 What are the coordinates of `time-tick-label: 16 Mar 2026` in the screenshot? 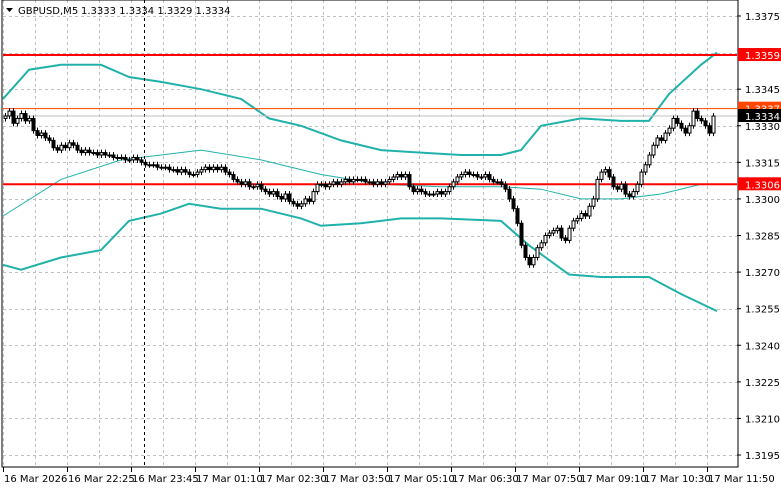 It's located at (35, 479).